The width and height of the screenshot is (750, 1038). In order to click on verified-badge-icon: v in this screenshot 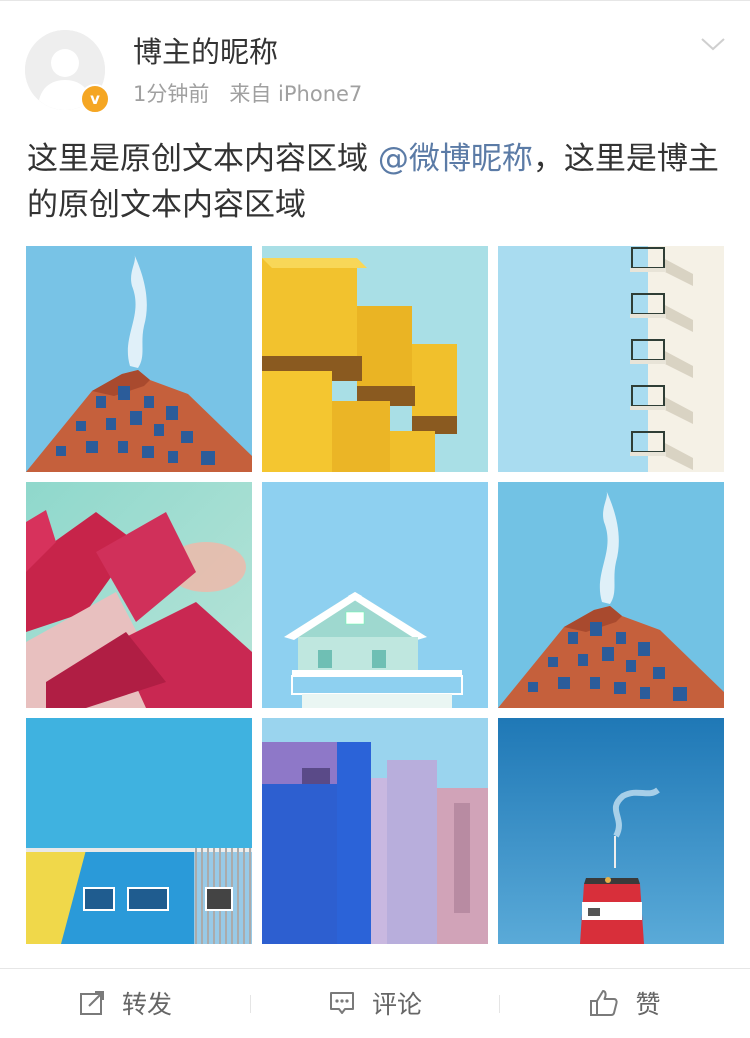, I will do `click(95, 99)`.